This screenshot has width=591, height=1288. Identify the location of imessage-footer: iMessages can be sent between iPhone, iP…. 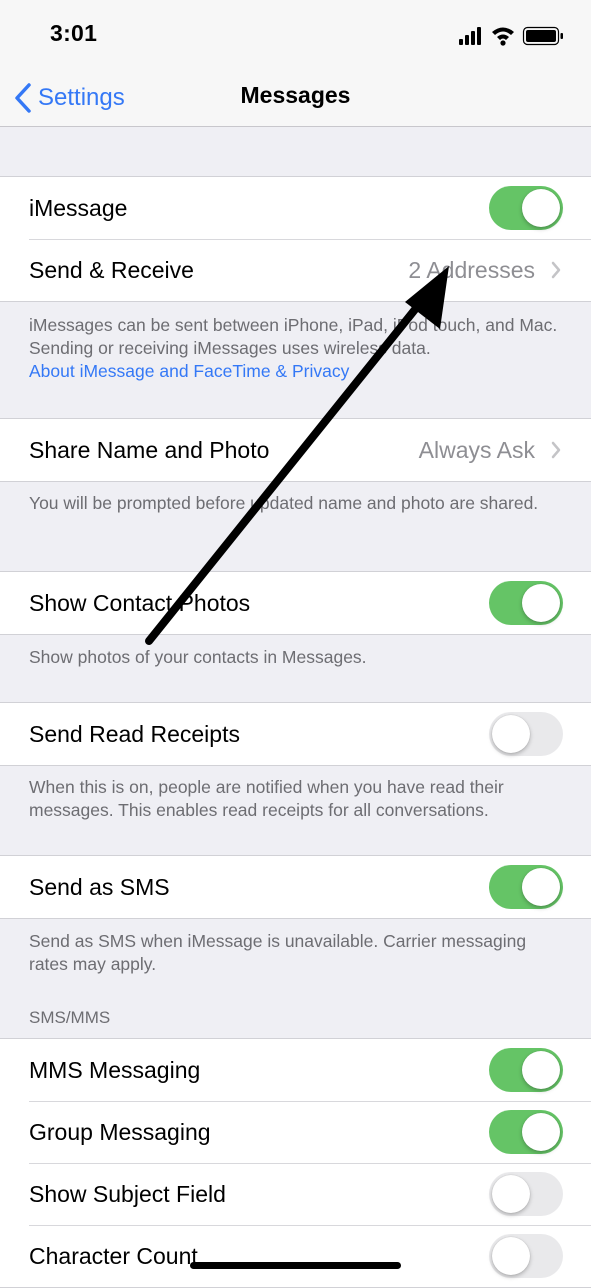
(299, 348).